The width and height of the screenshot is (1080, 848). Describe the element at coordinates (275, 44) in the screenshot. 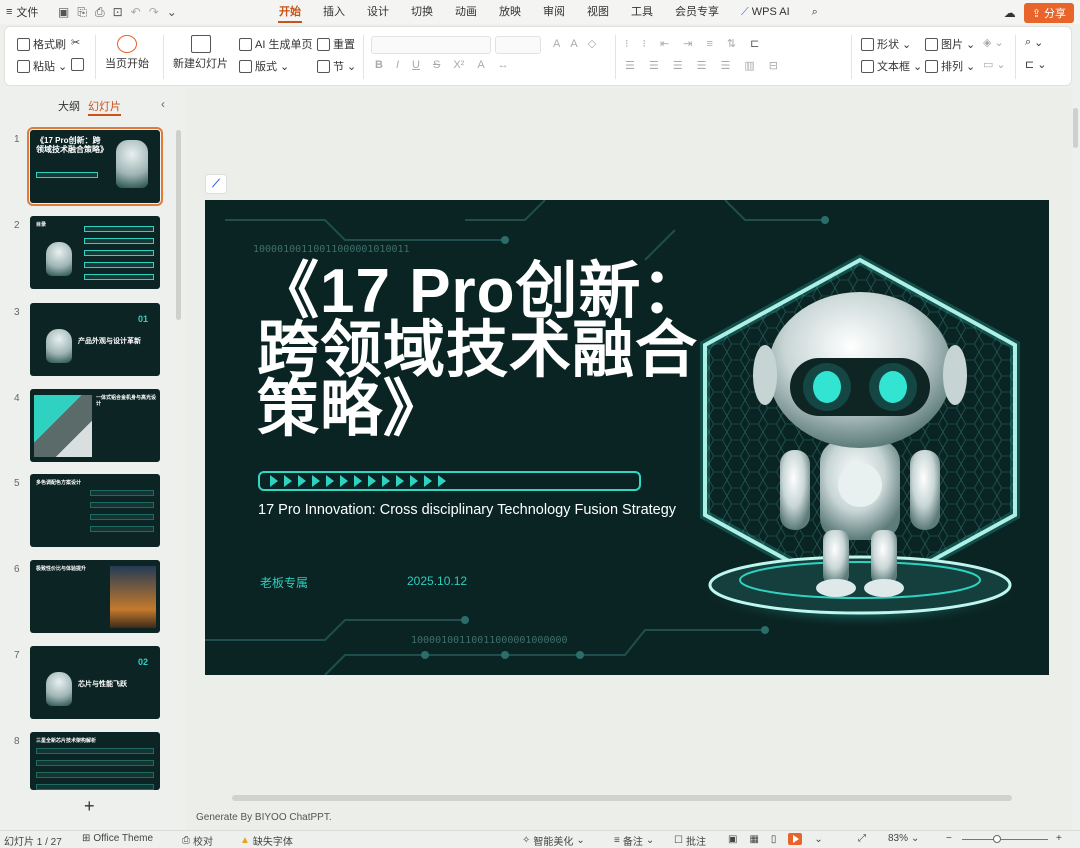

I see `ai-generate-button: AI 生成单页` at that location.